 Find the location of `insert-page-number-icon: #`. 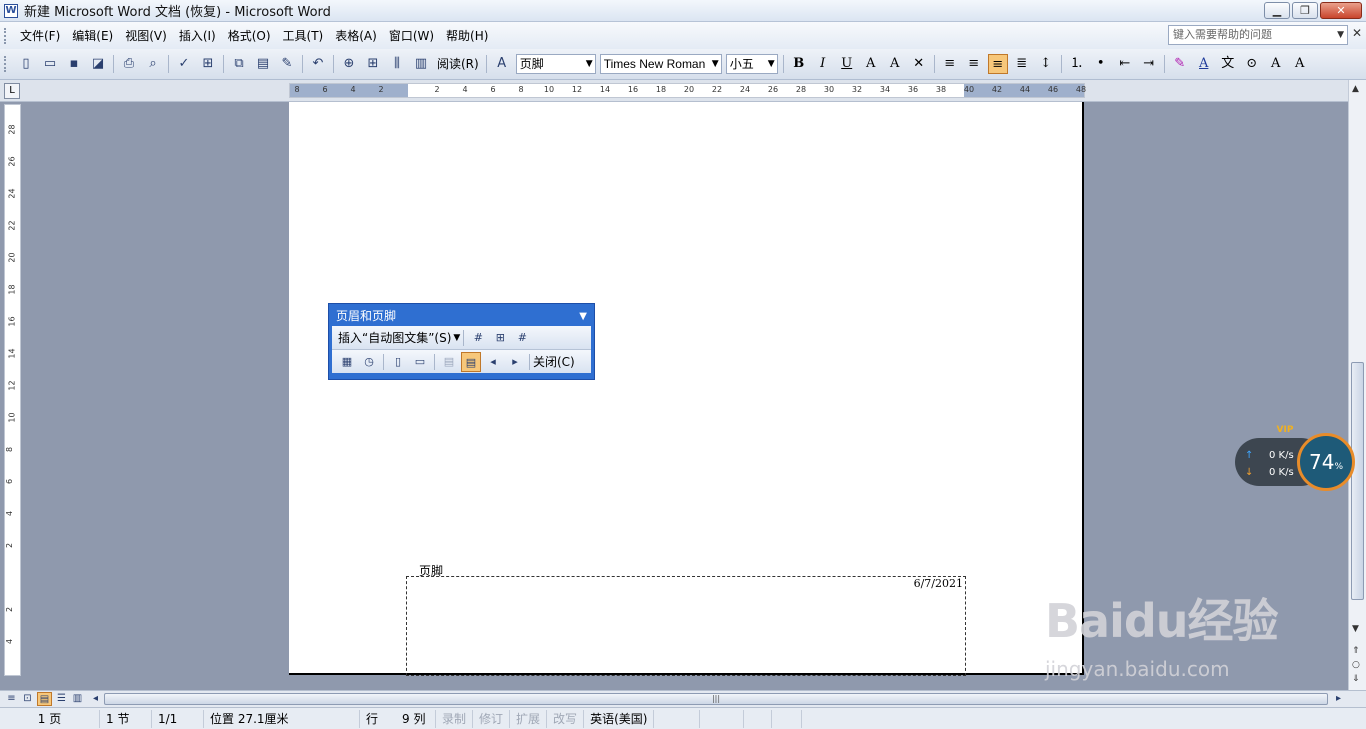

insert-page-number-icon: # is located at coordinates (478, 338).